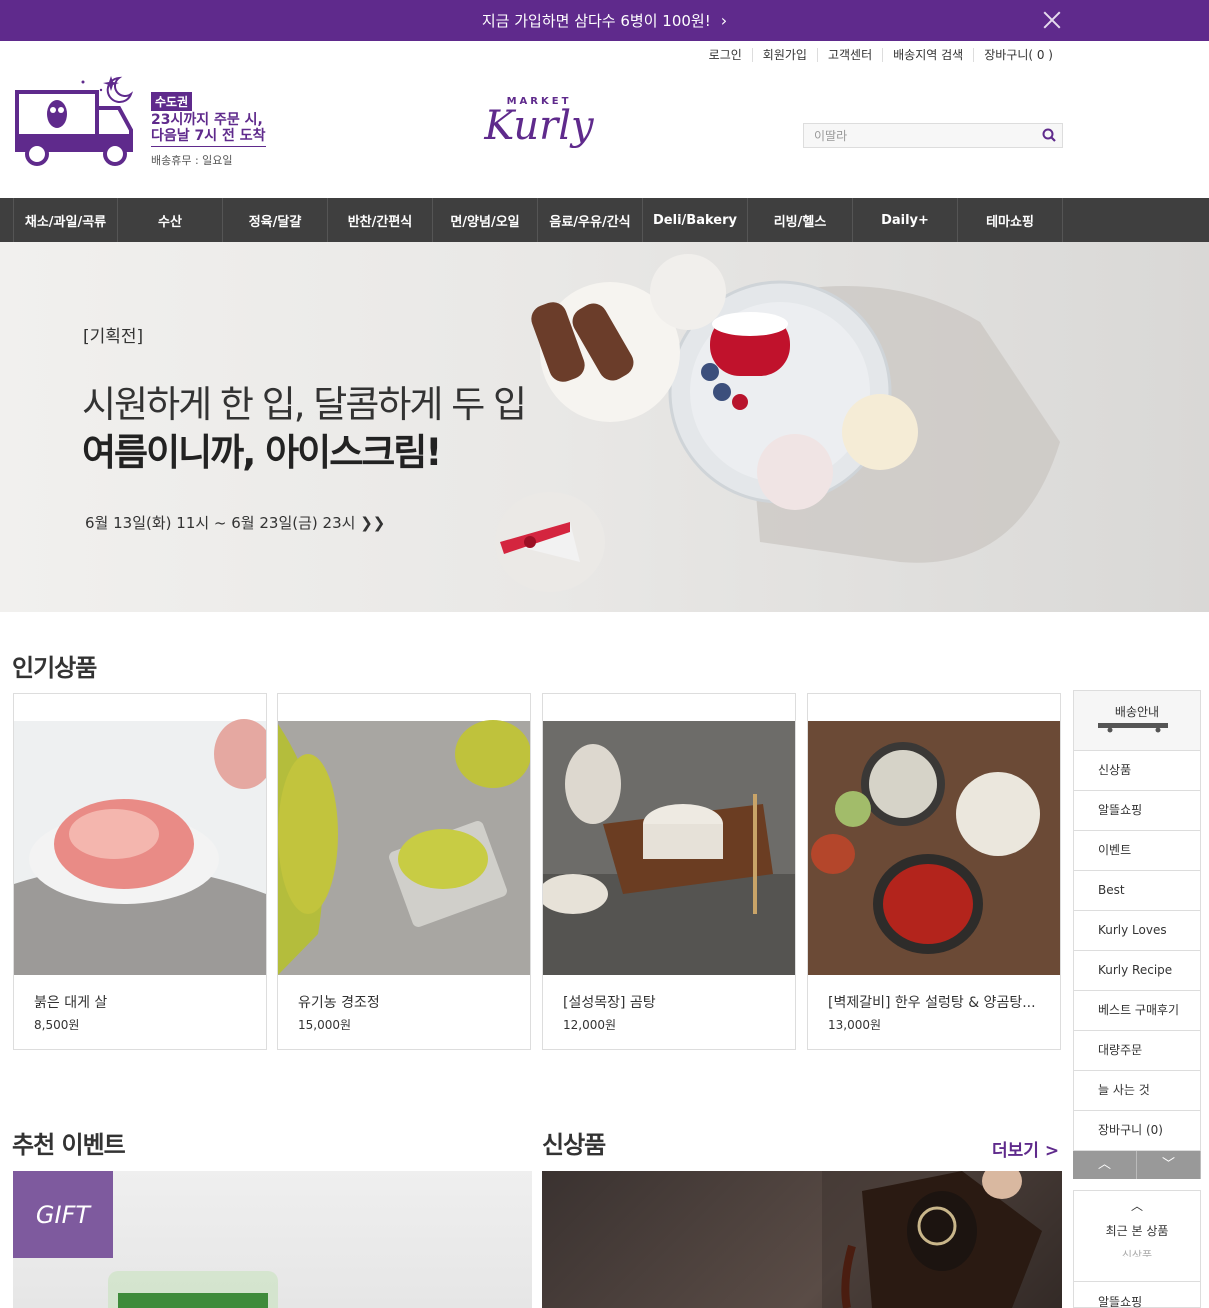  Describe the element at coordinates (325, 1025) in the screenshot. I see `product-price: 15,000원` at that location.